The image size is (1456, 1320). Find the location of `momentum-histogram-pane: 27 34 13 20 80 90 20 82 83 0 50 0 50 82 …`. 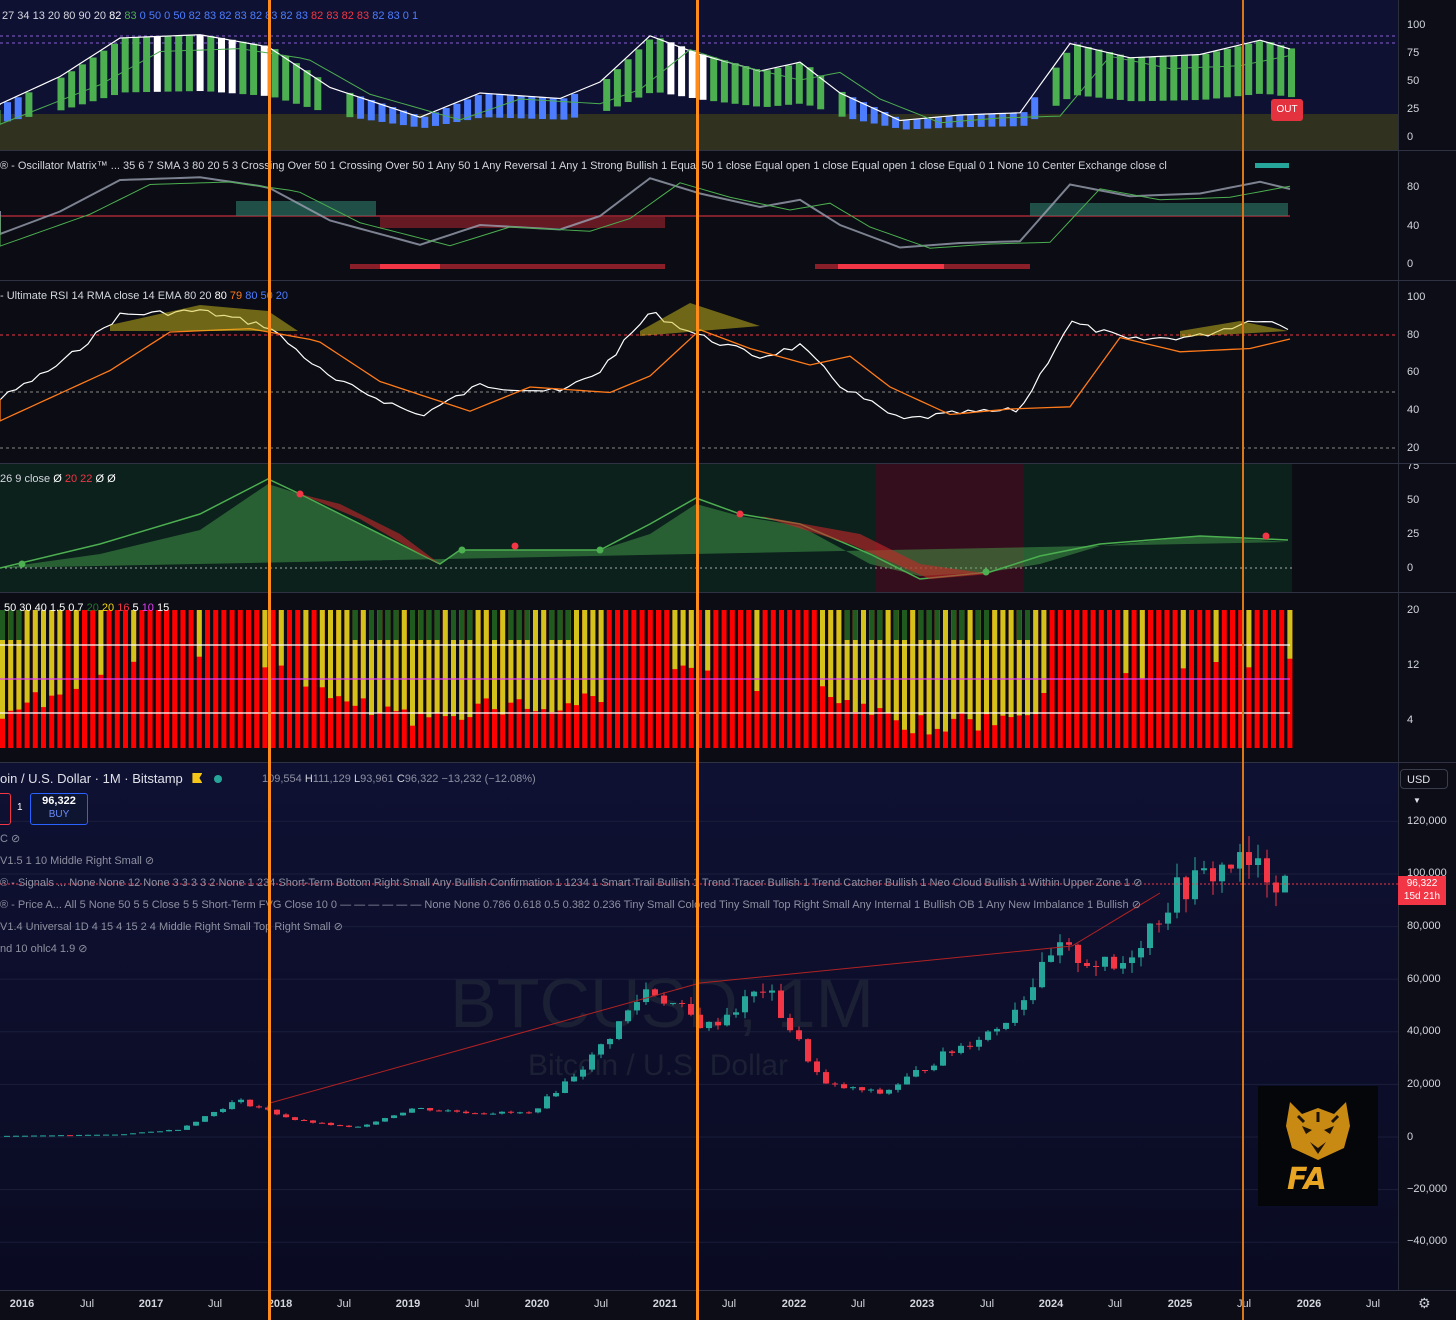

momentum-histogram-pane: 27 34 13 20 80 90 20 82 83 0 50 0 50 82 … is located at coordinates (728, 75).